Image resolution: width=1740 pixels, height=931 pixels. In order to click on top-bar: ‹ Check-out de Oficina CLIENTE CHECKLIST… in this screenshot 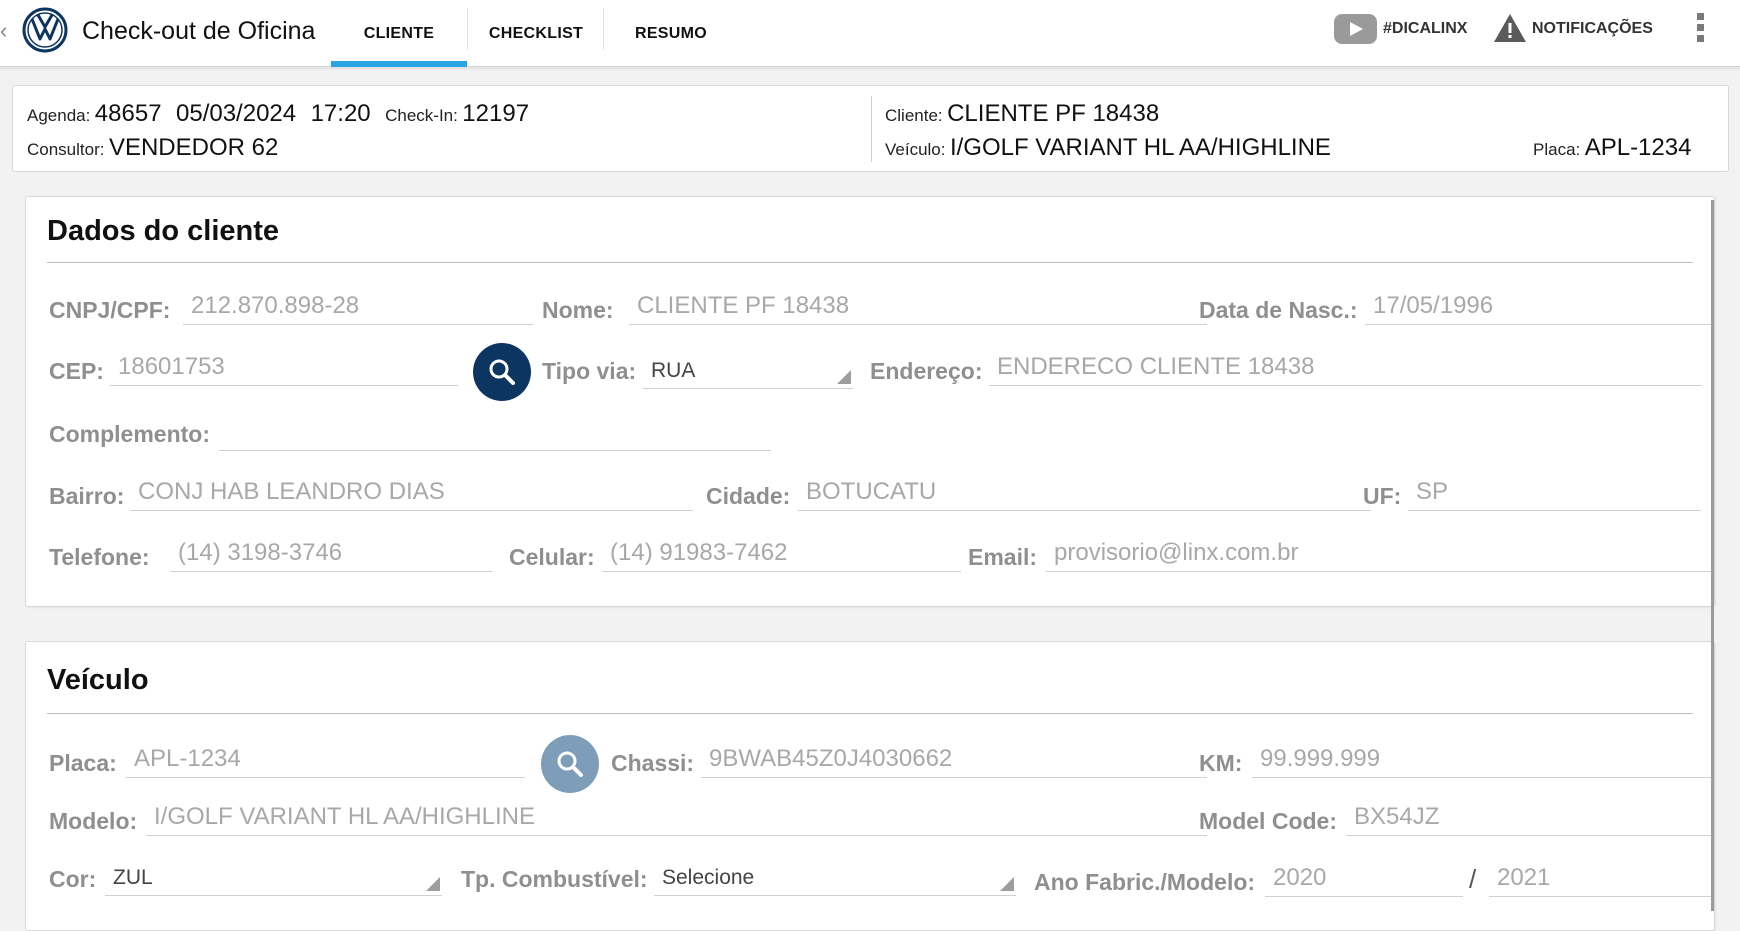, I will do `click(870, 33)`.